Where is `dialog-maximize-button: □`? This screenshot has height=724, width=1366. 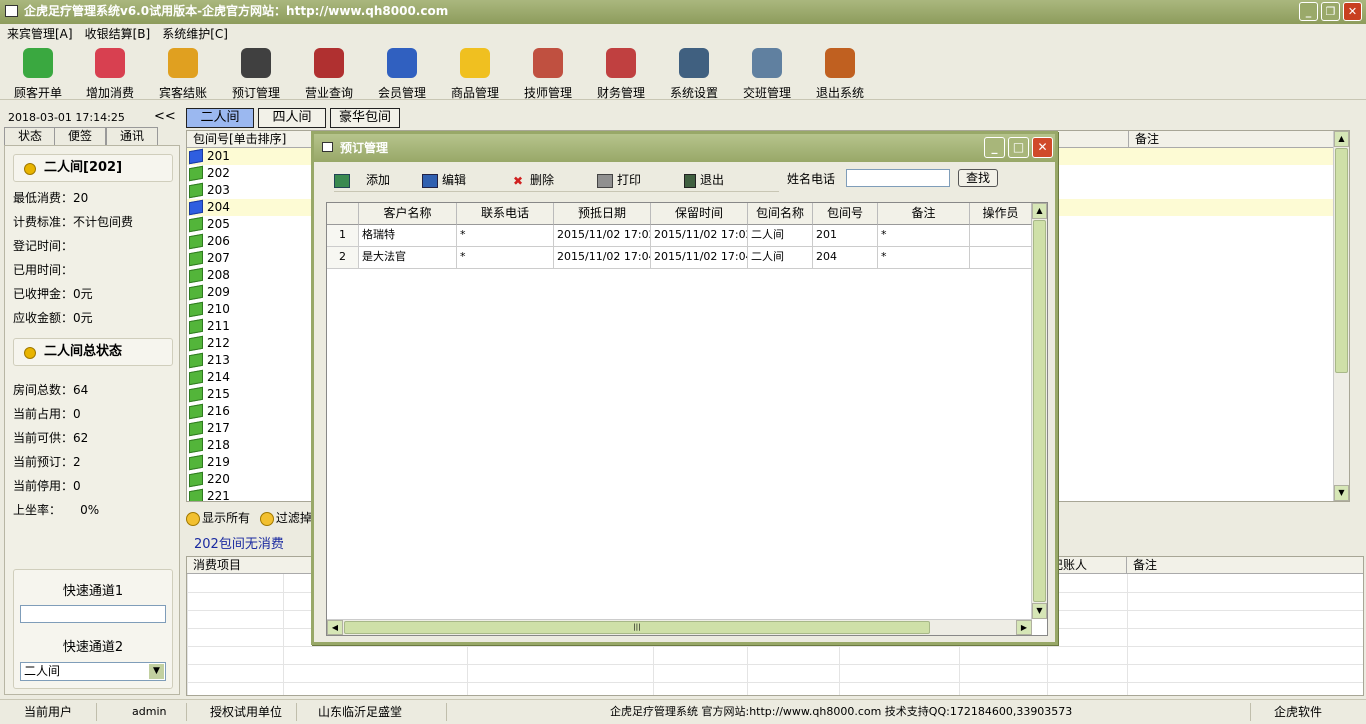
dialog-maximize-button: □ is located at coordinates (1018, 147).